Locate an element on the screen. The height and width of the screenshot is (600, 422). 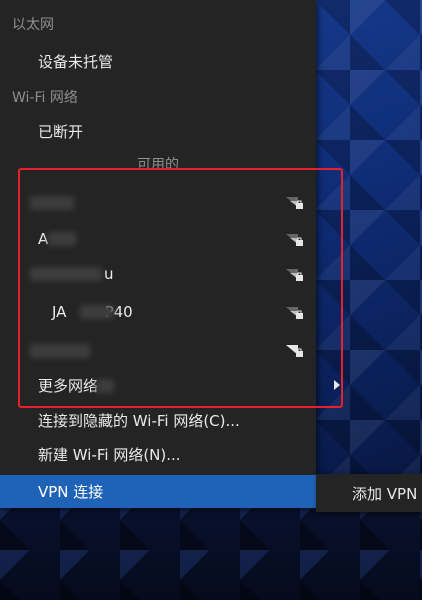
add-vpn-label: 添加 VPN is located at coordinates (385, 493).